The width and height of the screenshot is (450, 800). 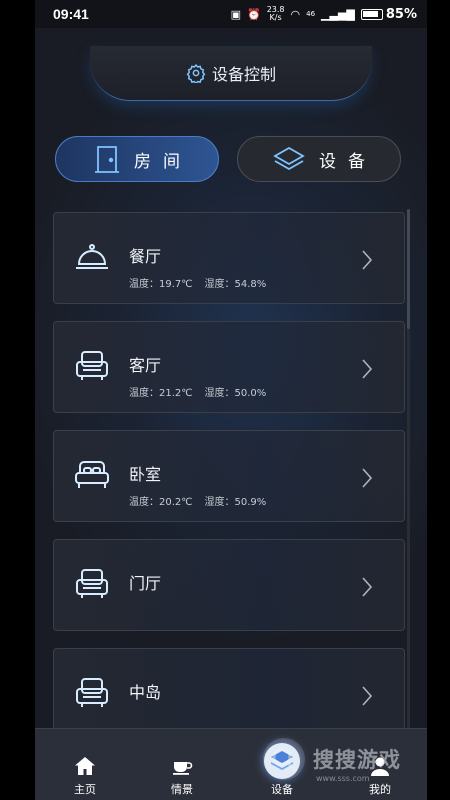 What do you see at coordinates (145, 256) in the screenshot?
I see `room-name: 餐厅` at bounding box center [145, 256].